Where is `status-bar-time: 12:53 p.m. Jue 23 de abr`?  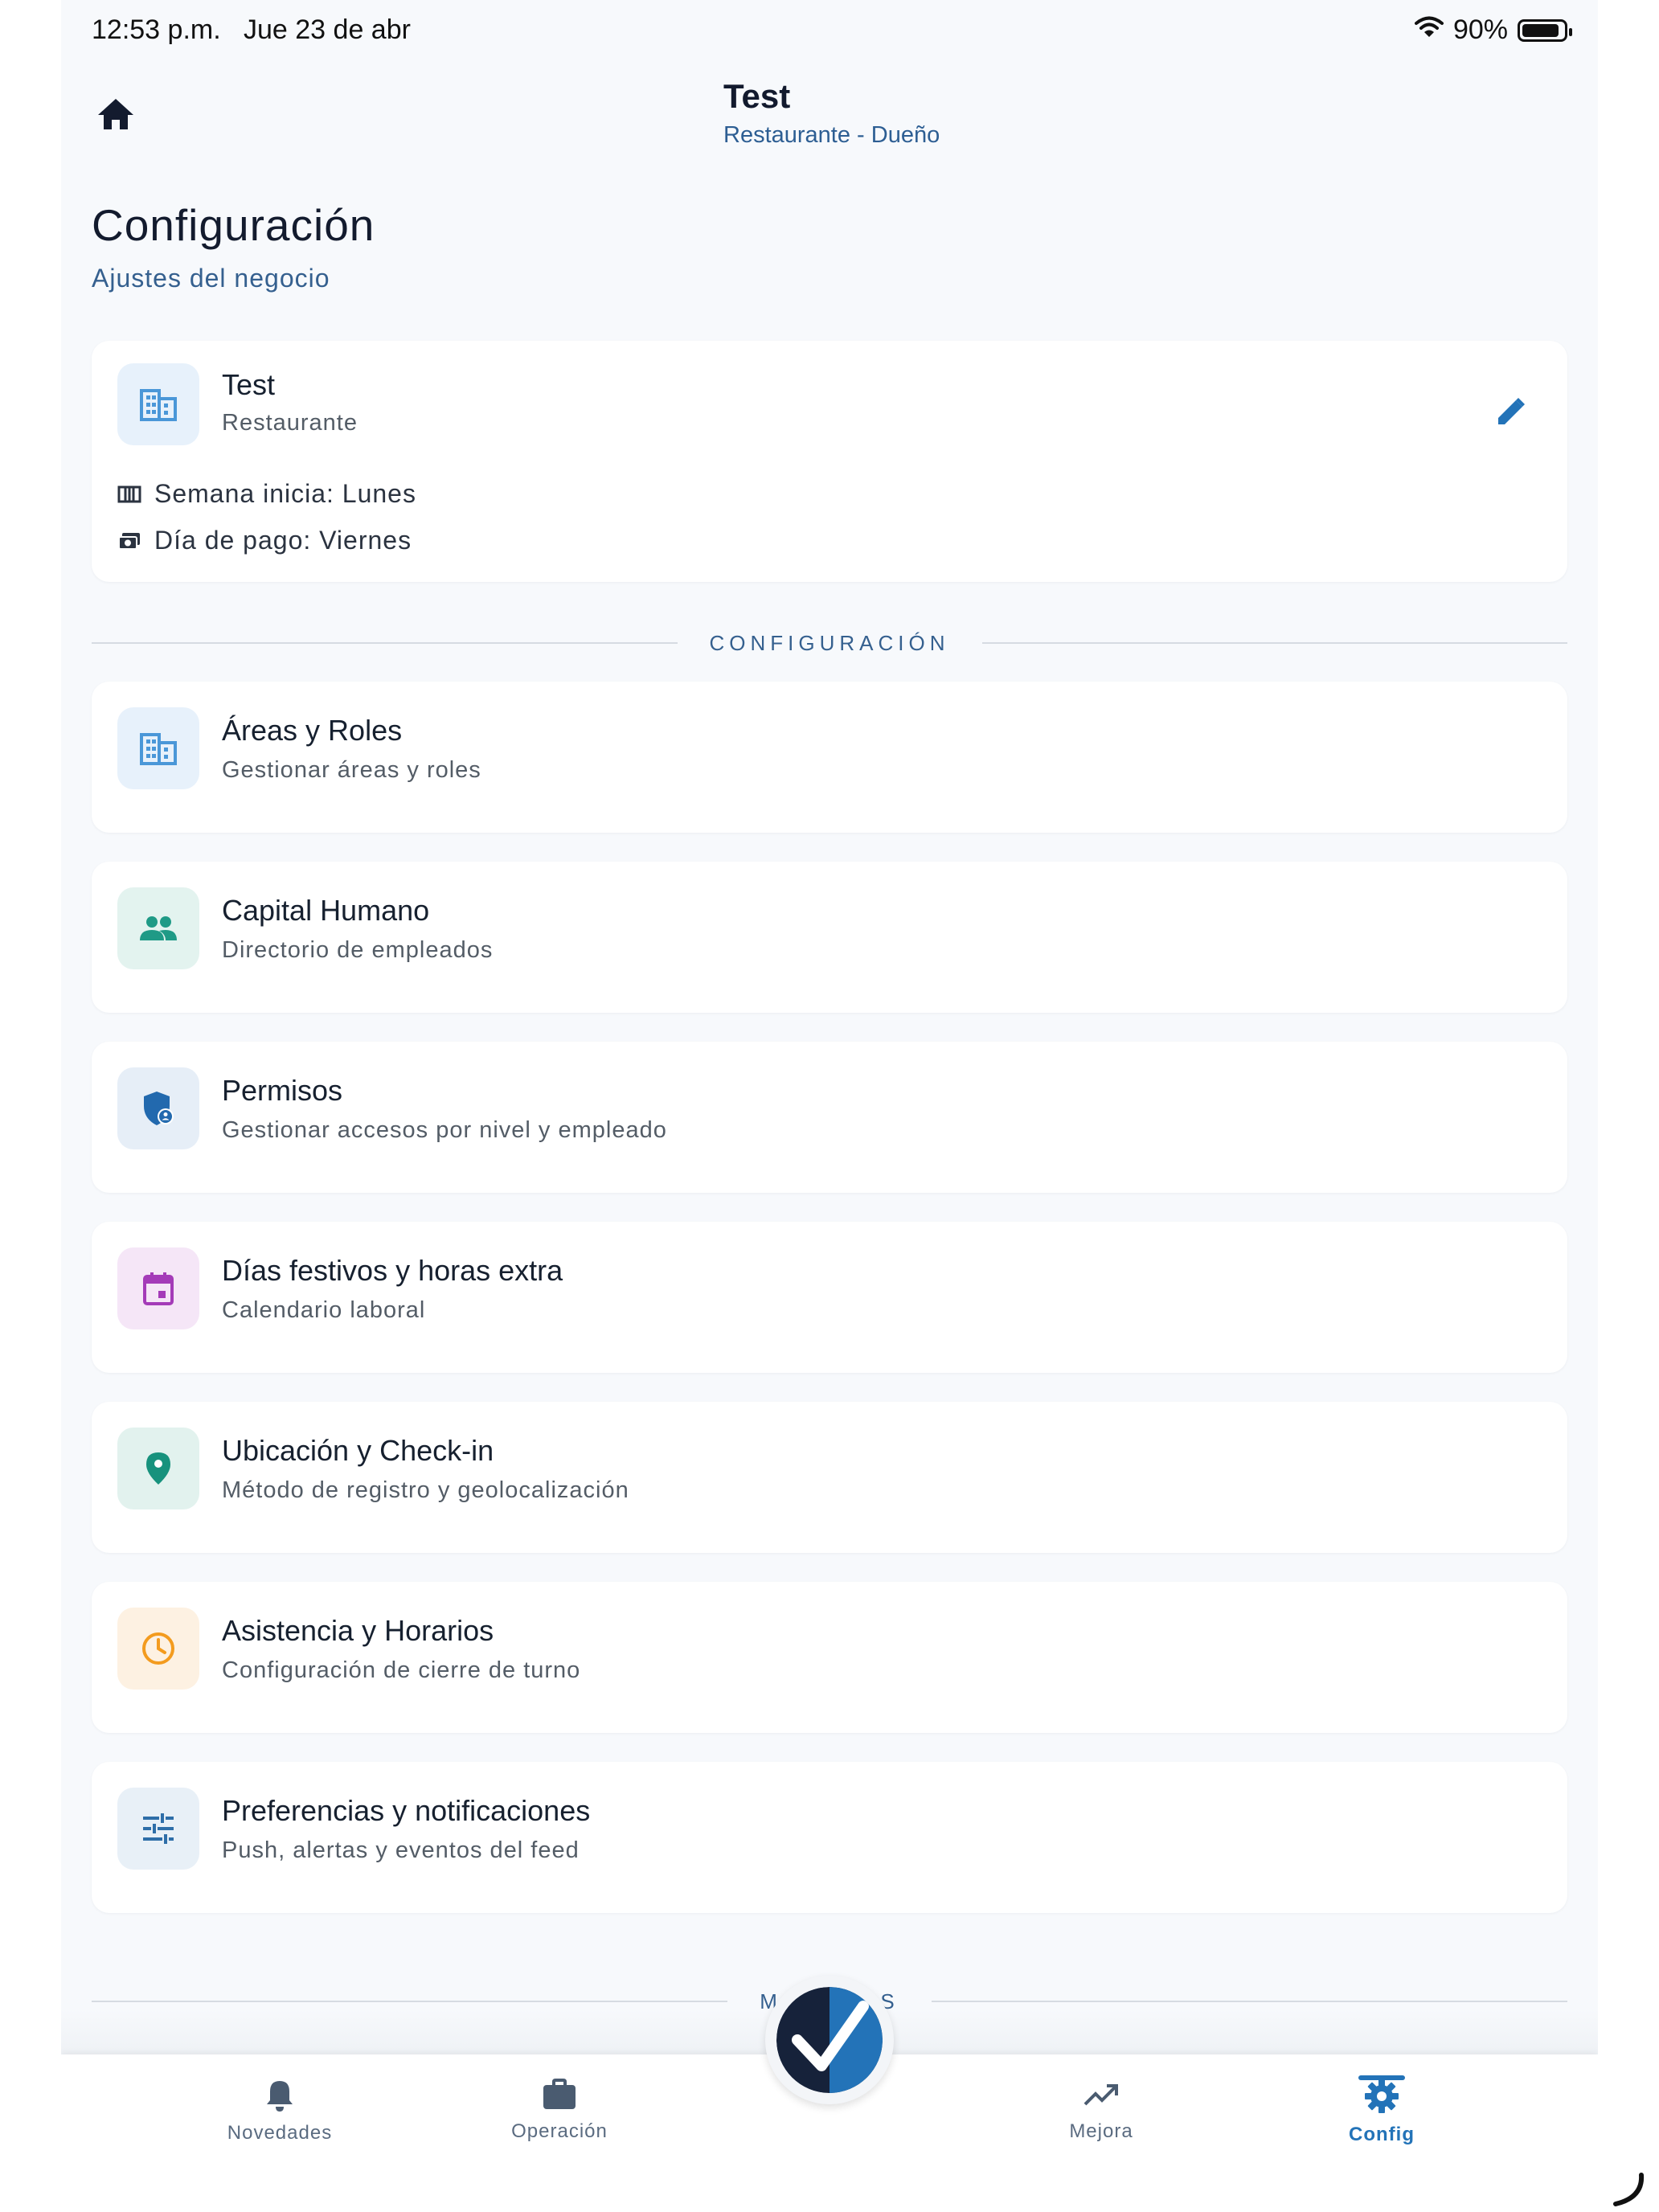
status-bar-time: 12:53 p.m. Jue 23 de abr is located at coordinates (251, 29).